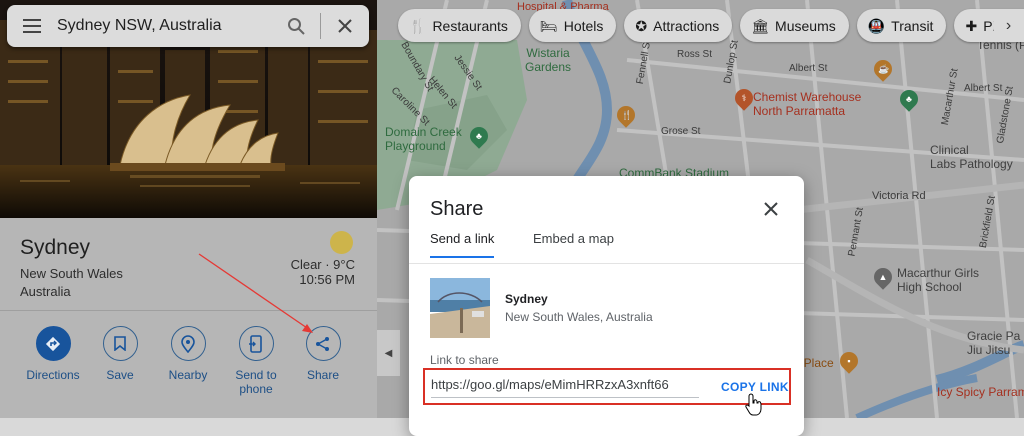 The image size is (1024, 436). Describe the element at coordinates (457, 209) in the screenshot. I see `dialog-title: Share` at that location.